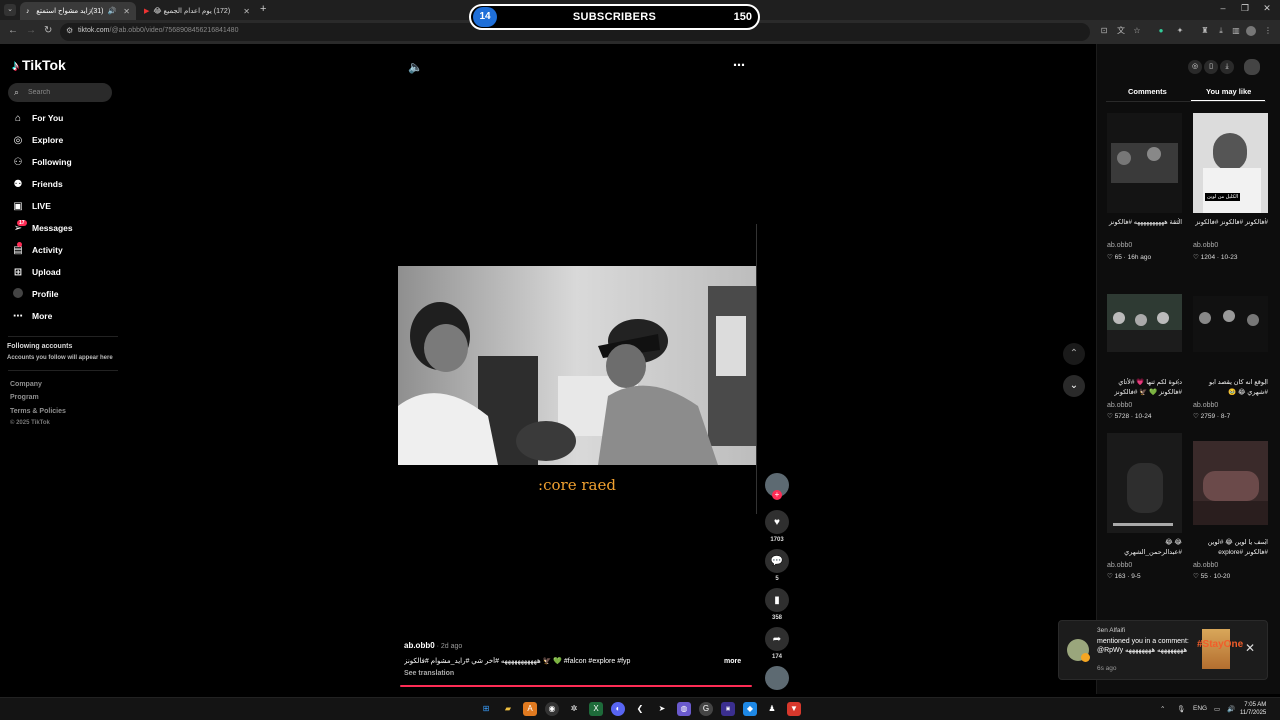 The height and width of the screenshot is (720, 1280). I want to click on sidebar-item-profile: Profile, so click(35, 294).